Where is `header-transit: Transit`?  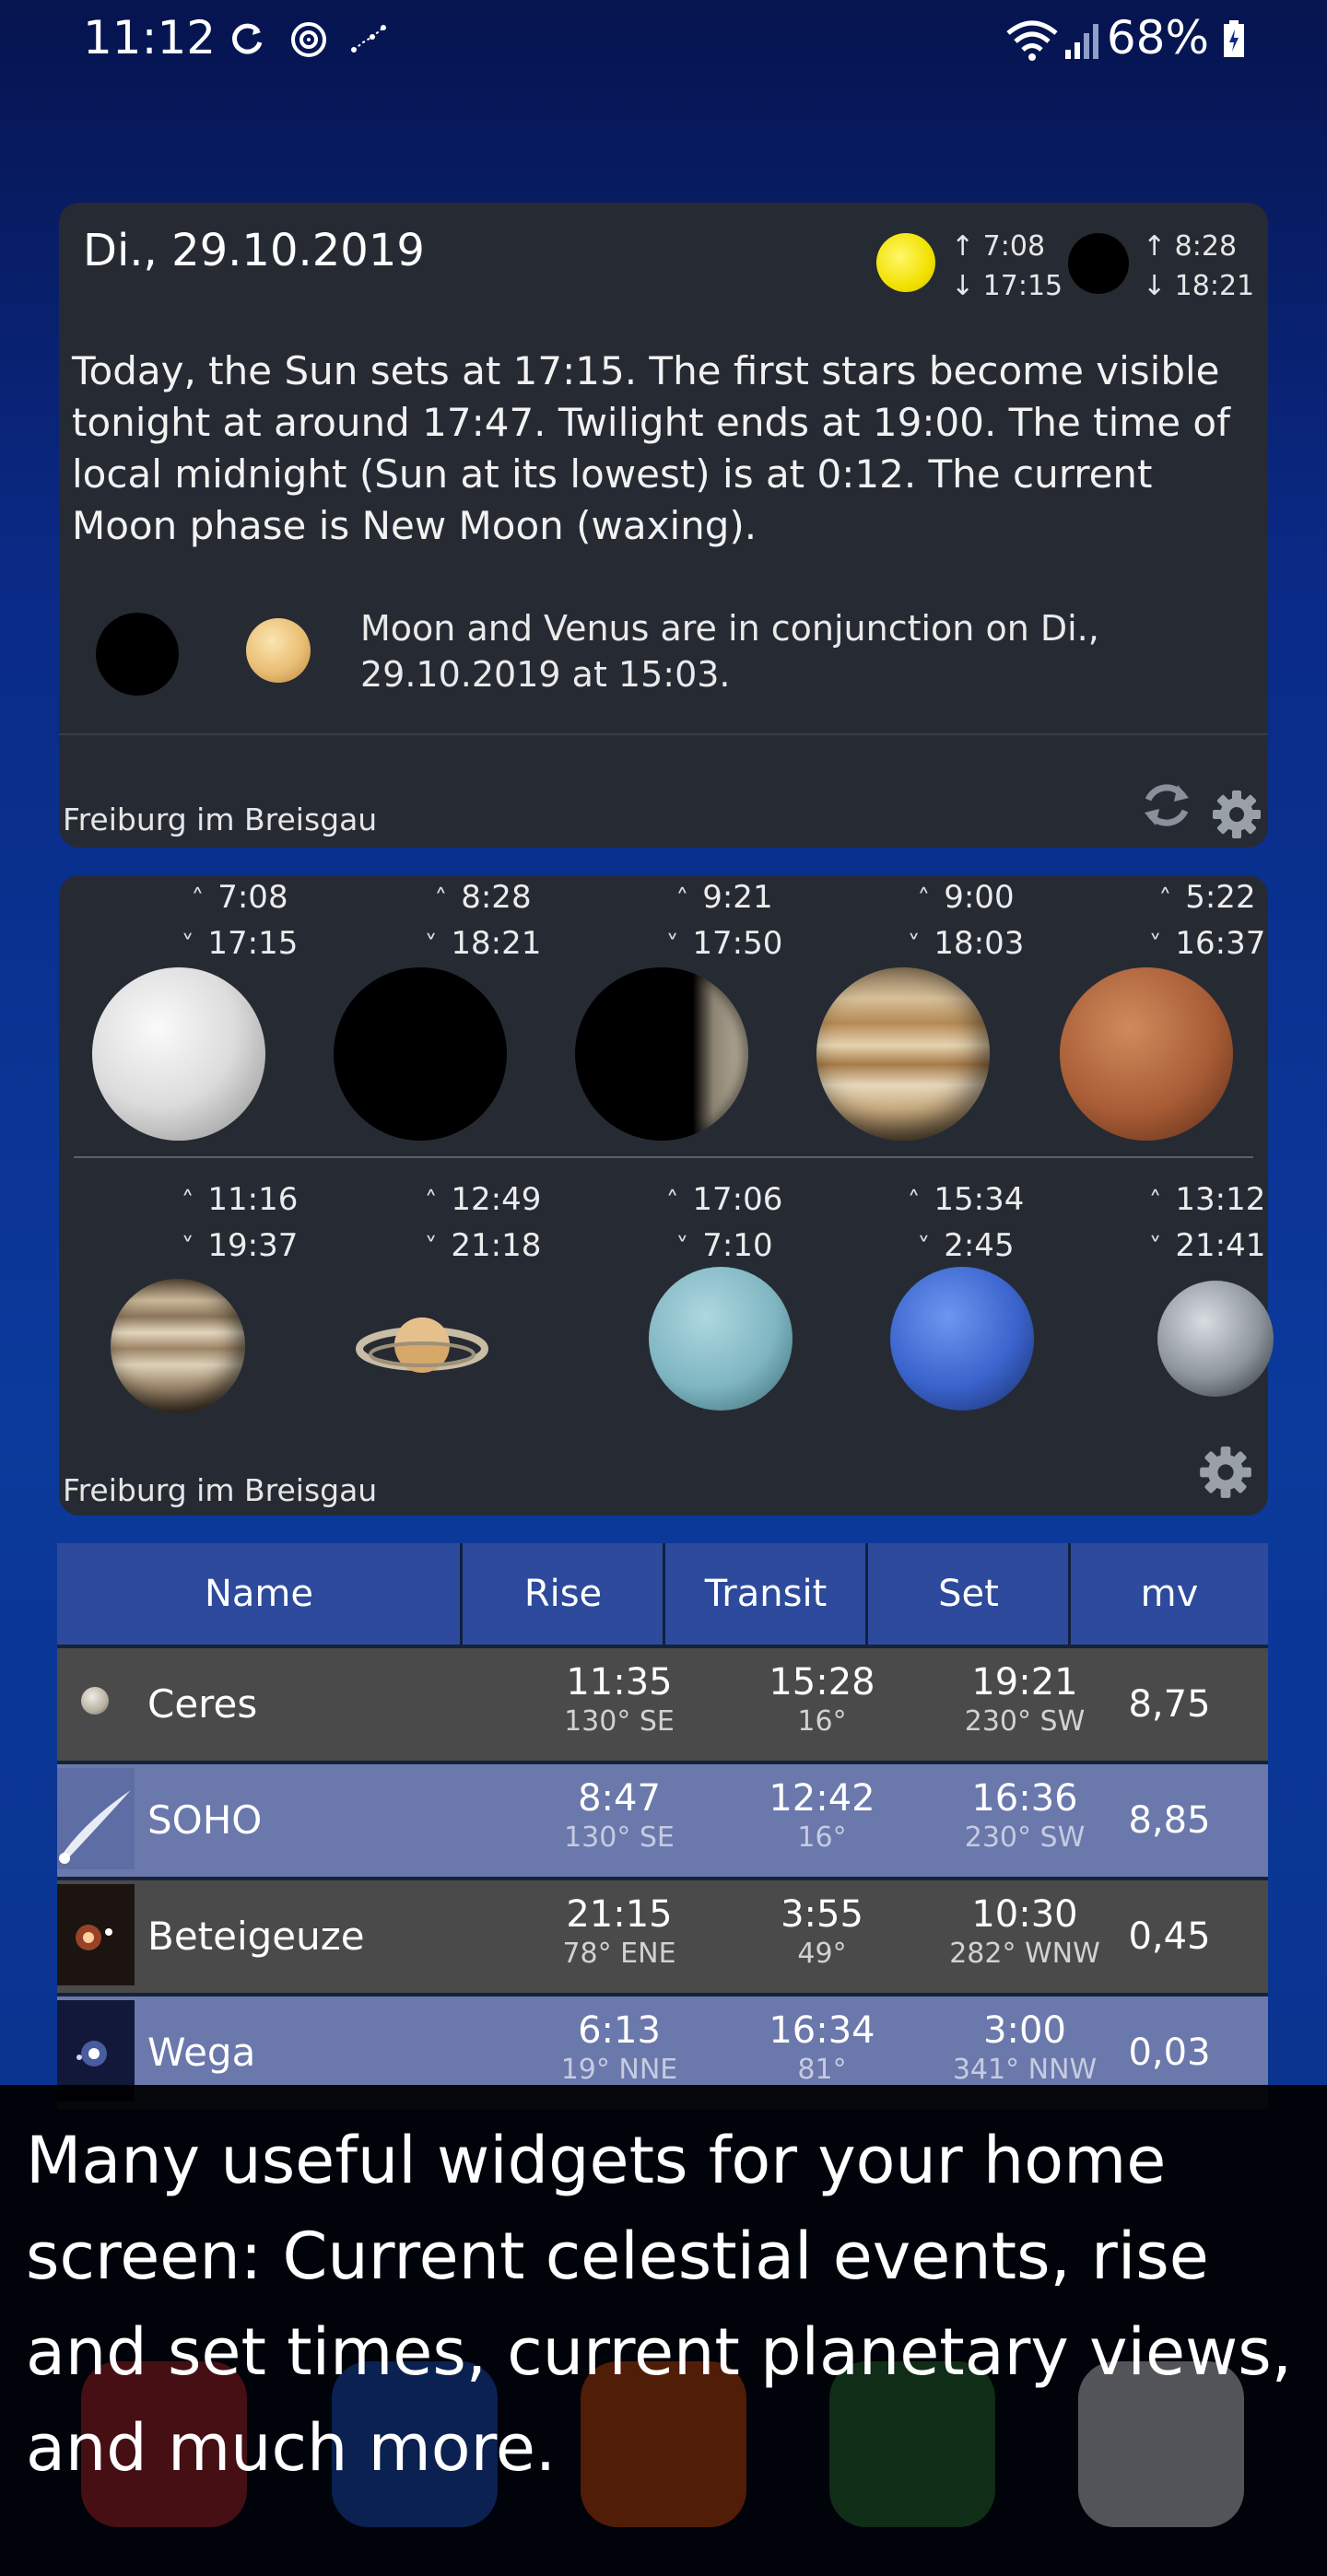
header-transit: Transit is located at coordinates (765, 1594).